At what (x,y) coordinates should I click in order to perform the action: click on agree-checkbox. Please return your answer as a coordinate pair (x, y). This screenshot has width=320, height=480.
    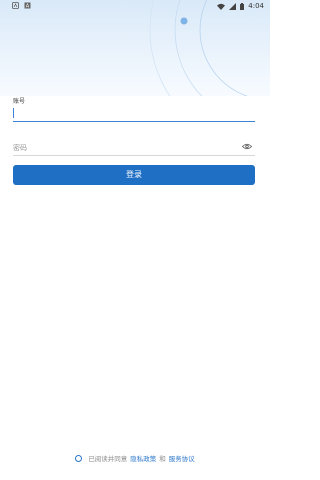
    Looking at the image, I should click on (79, 458).